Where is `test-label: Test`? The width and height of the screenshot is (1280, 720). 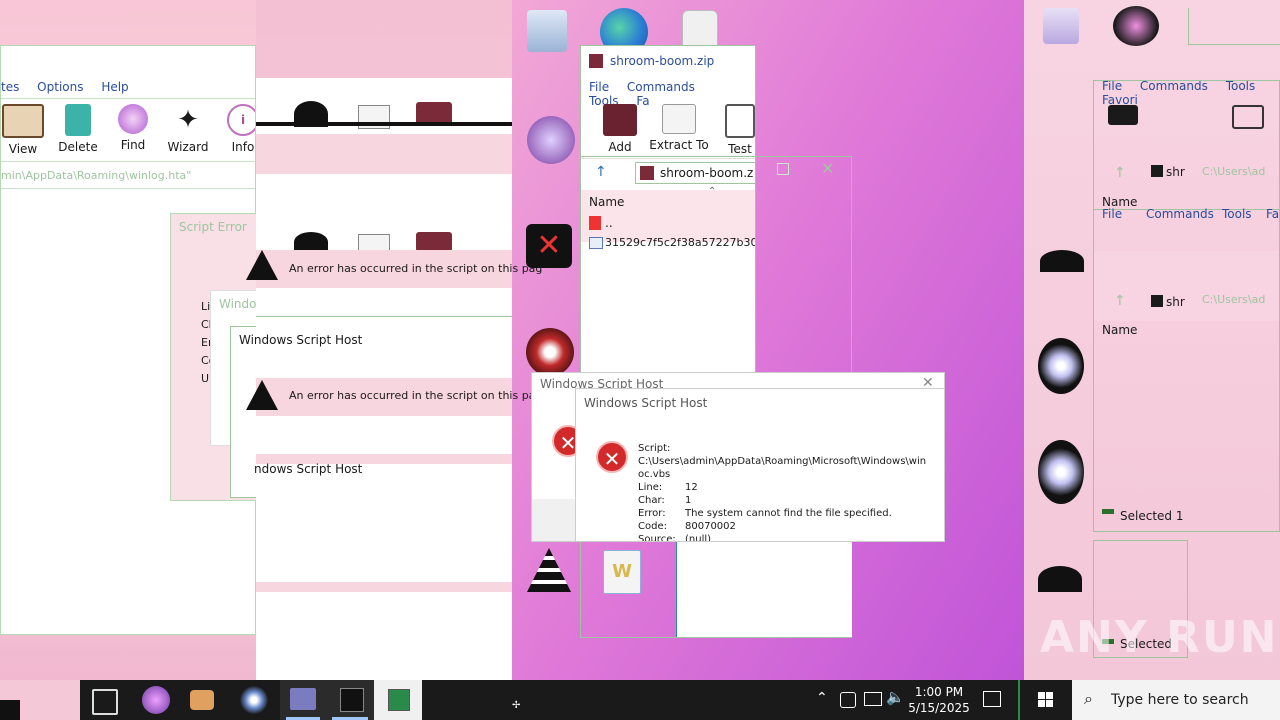 test-label: Test is located at coordinates (740, 149).